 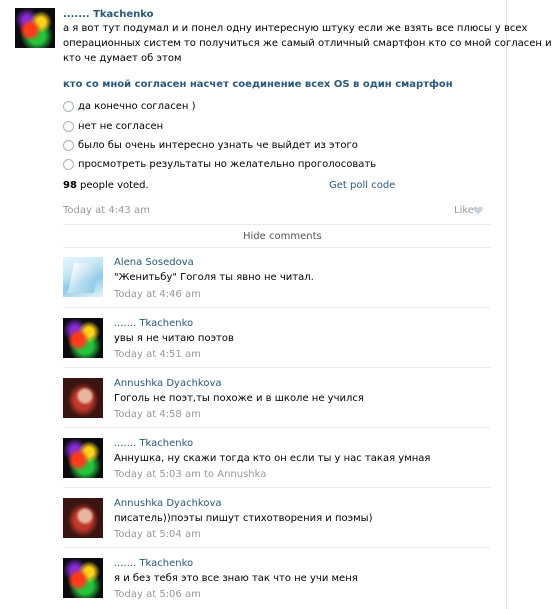 I want to click on poll-votes-label: people voted., so click(x=114, y=185).